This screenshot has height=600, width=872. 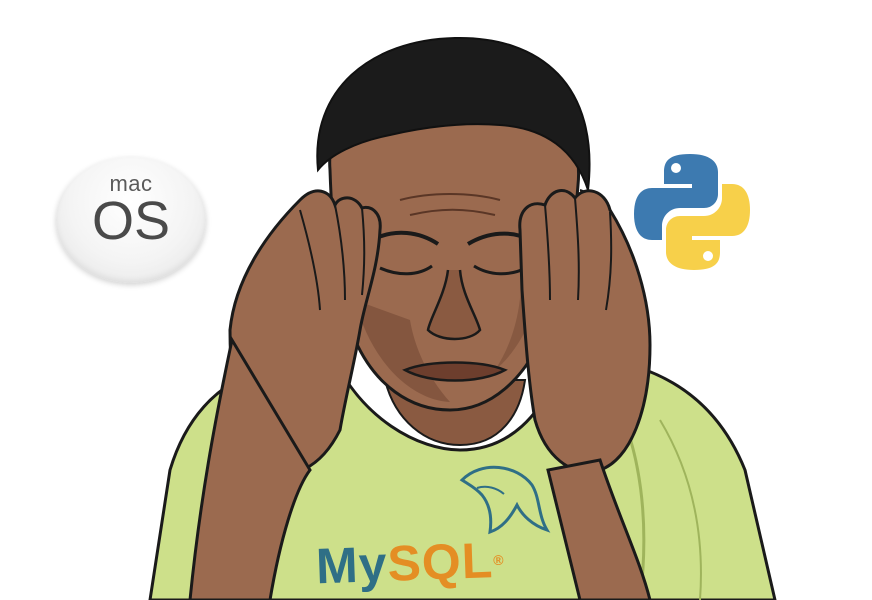 What do you see at coordinates (352, 565) in the screenshot?
I see `mysql-logo-text-my: My` at bounding box center [352, 565].